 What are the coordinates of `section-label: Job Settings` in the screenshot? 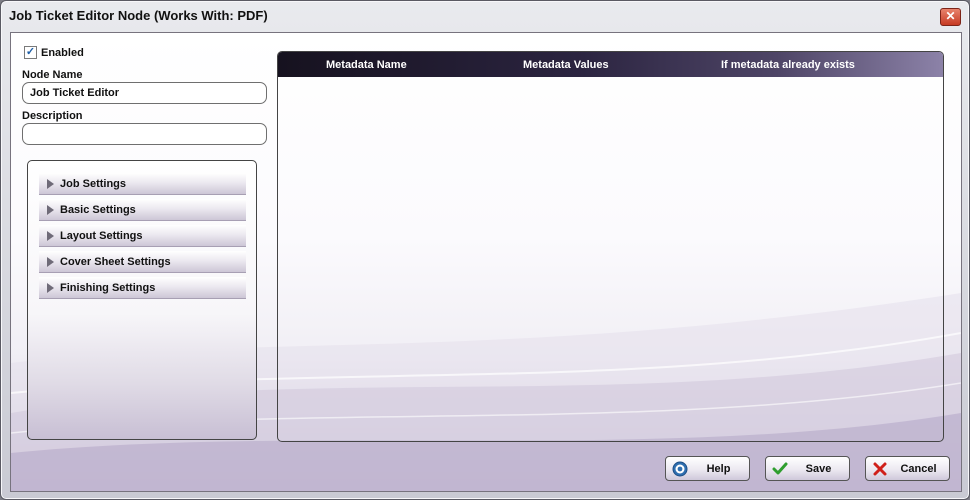 It's located at (93, 183).